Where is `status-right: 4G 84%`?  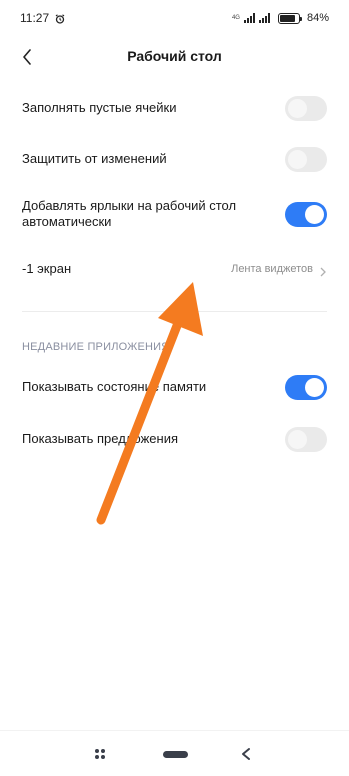 status-right: 4G 84% is located at coordinates (280, 18).